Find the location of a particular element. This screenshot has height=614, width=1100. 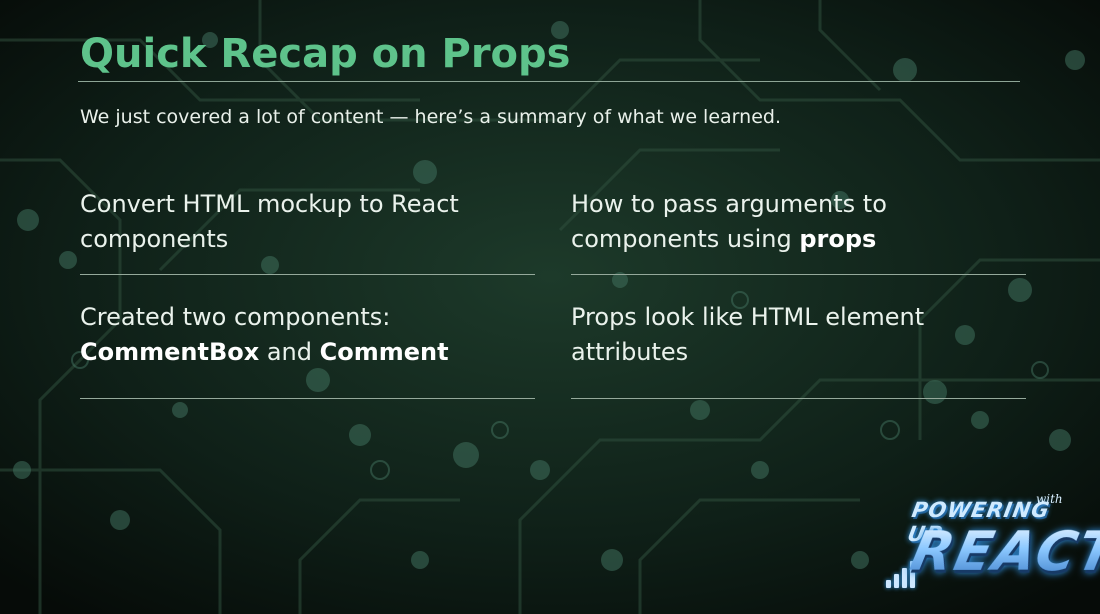

recap-item-line: How to pass arguments to is located at coordinates (729, 204).